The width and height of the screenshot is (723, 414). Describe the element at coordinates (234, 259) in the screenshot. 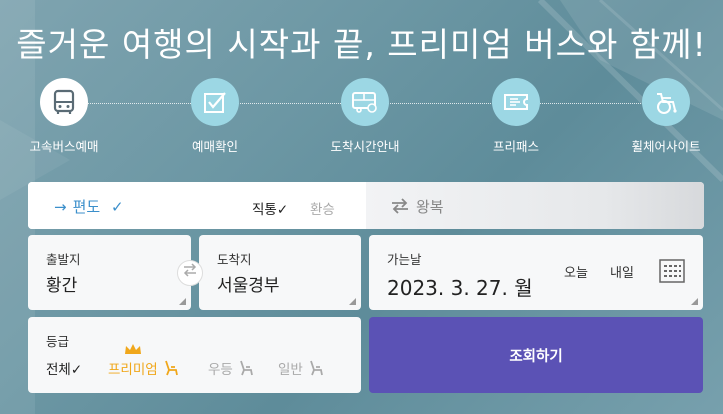

I see `arrival-label: 도착지` at that location.